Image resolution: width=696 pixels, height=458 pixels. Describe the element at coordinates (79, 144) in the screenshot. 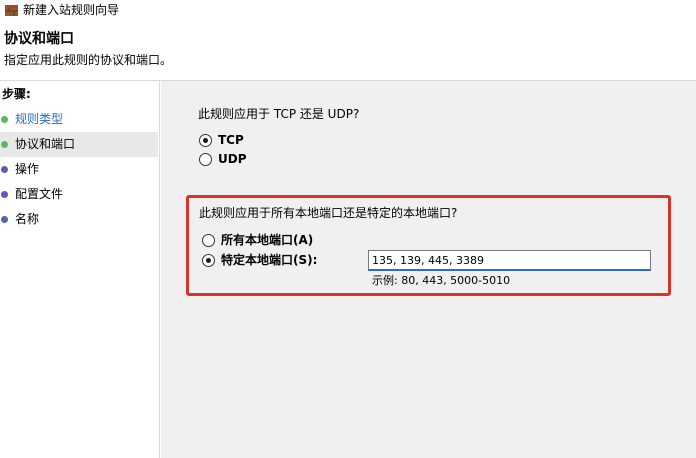

I see `step-protocol-and-ports: 协议和端口` at that location.